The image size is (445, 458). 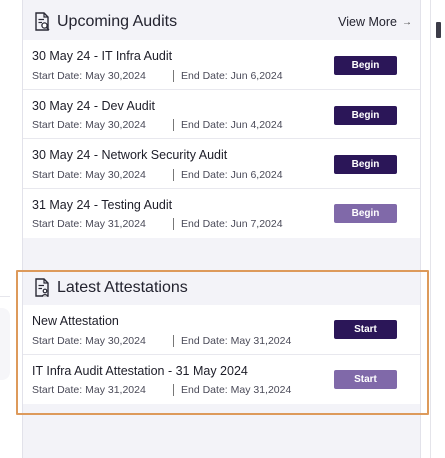 I want to click on scrollbar-thumb, so click(x=438, y=30).